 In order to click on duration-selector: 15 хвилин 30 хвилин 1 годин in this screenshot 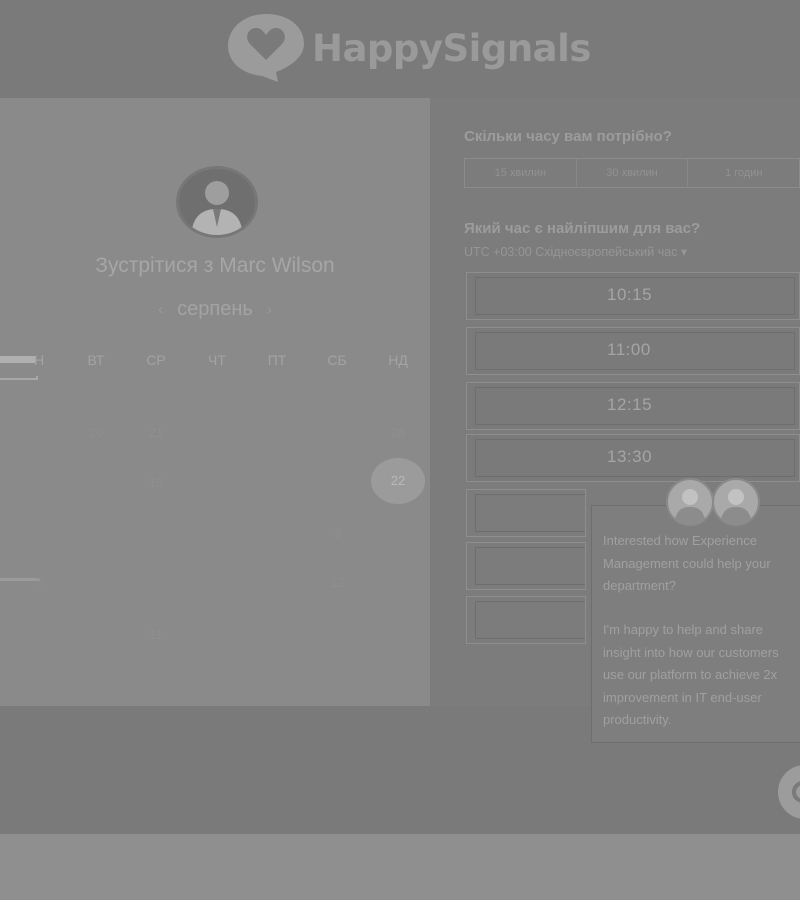, I will do `click(632, 173)`.